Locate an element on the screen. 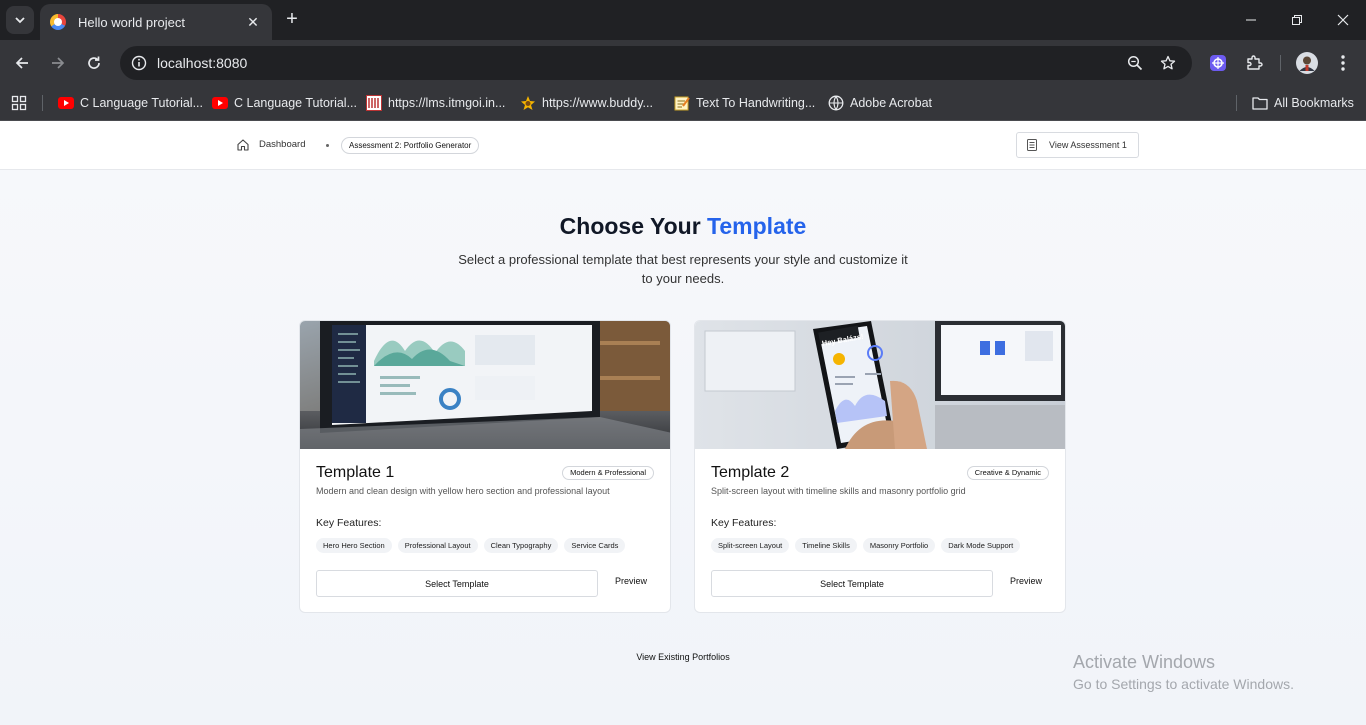 The height and width of the screenshot is (725, 1366). browser-toolbar: localhost:8080 is located at coordinates (683, 63).